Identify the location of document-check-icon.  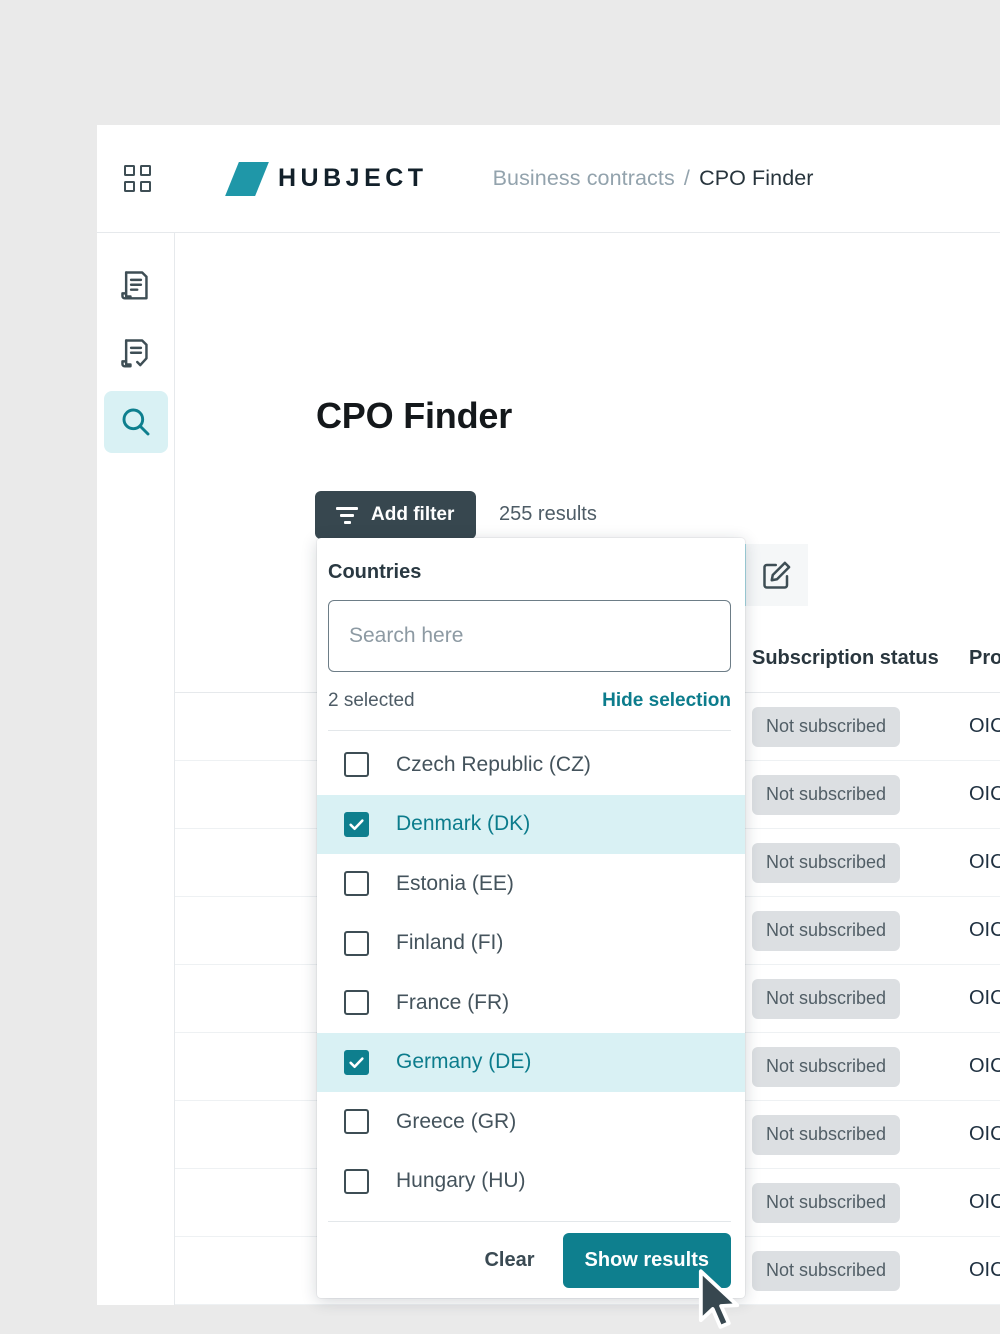
(134, 353).